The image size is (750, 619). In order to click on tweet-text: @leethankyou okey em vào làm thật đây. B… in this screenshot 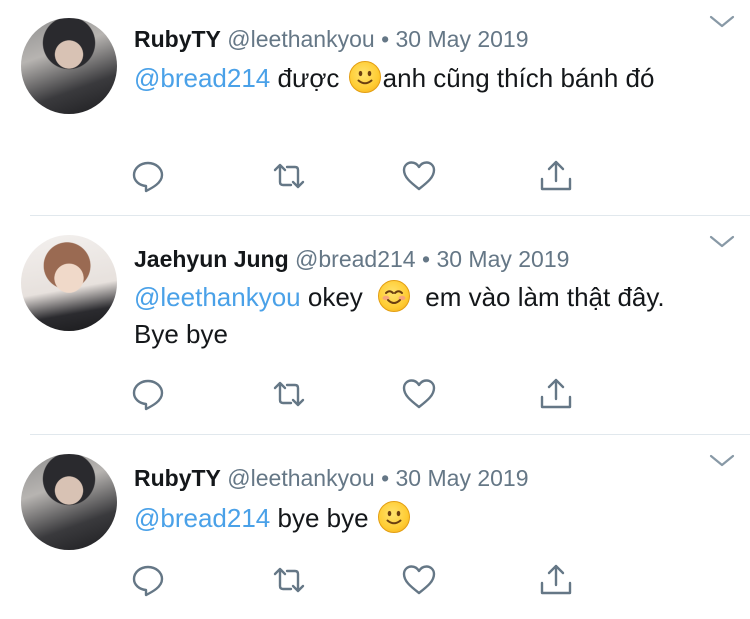, I will do `click(424, 316)`.